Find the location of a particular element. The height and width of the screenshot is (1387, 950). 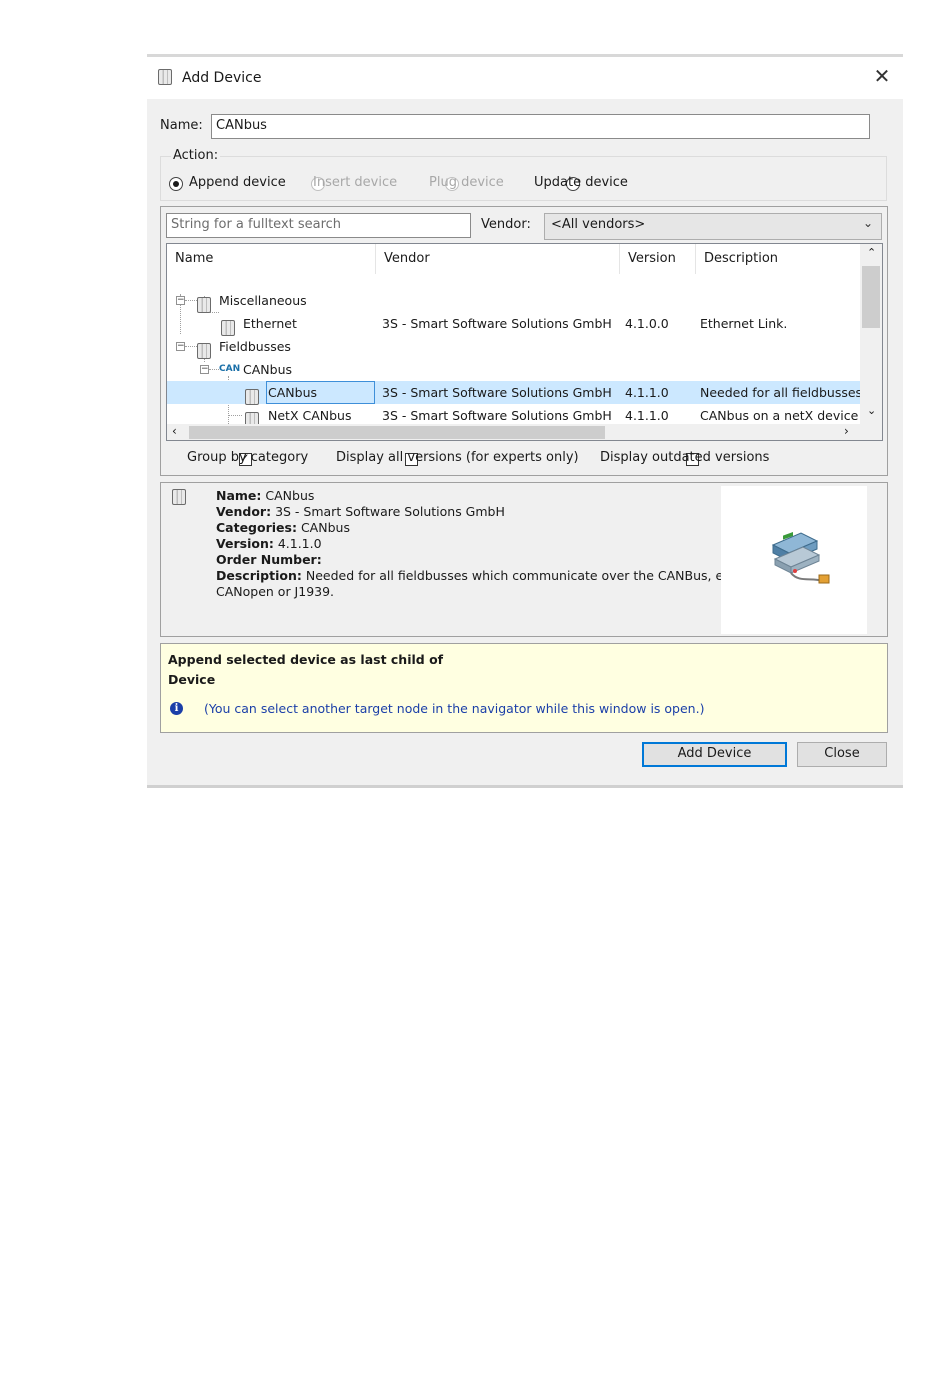

info-order-number: Order Number: is located at coordinates (269, 559).